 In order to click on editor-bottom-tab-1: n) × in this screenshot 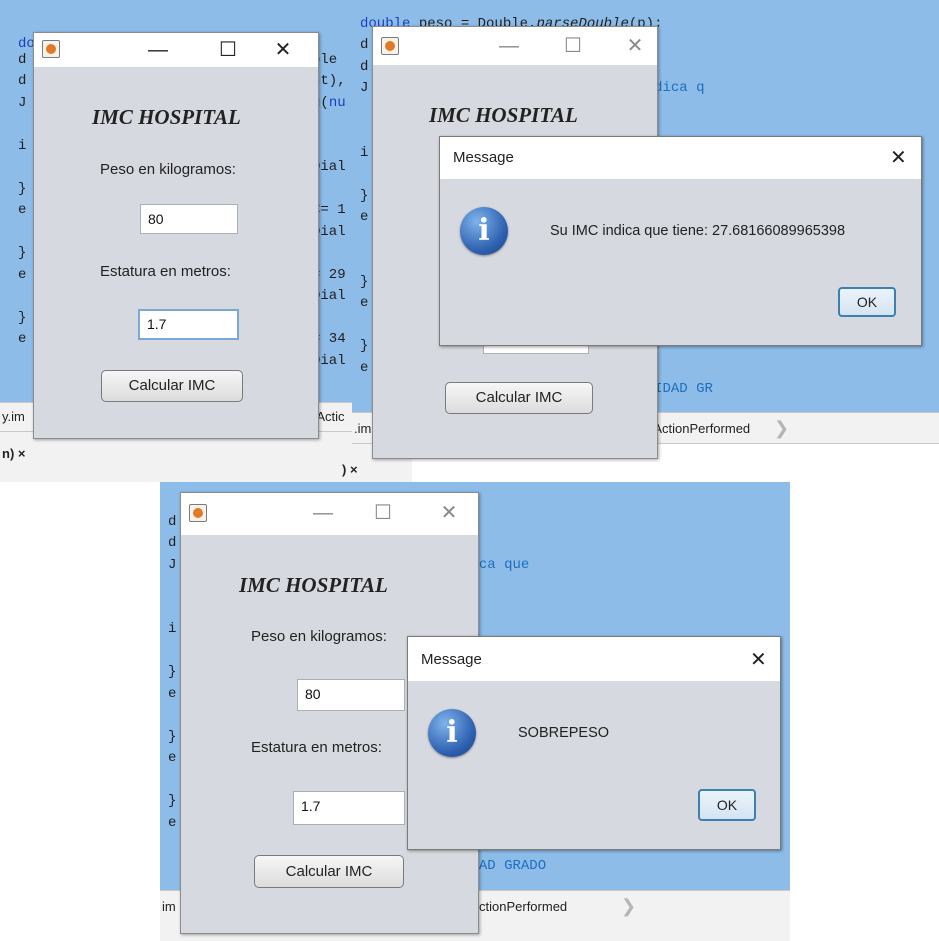, I will do `click(176, 457)`.